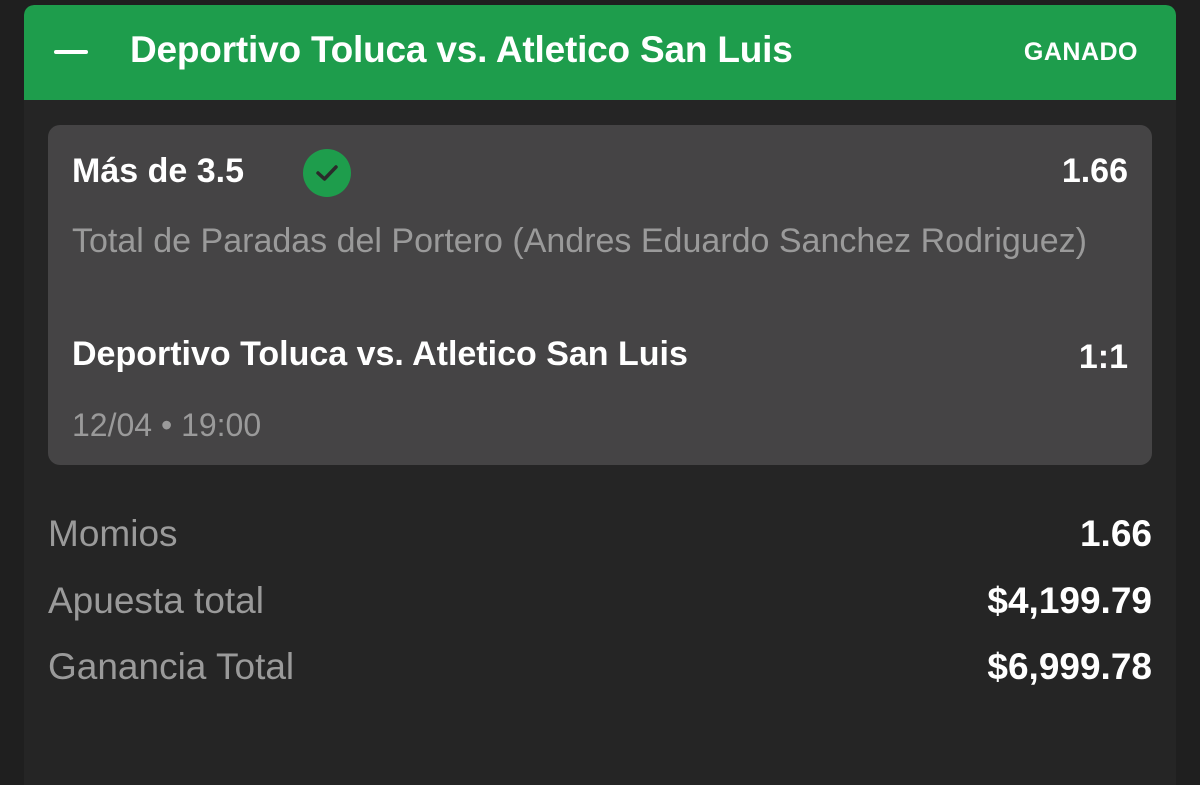 The height and width of the screenshot is (785, 1200). Describe the element at coordinates (71, 52) in the screenshot. I see `minus-icon` at that location.